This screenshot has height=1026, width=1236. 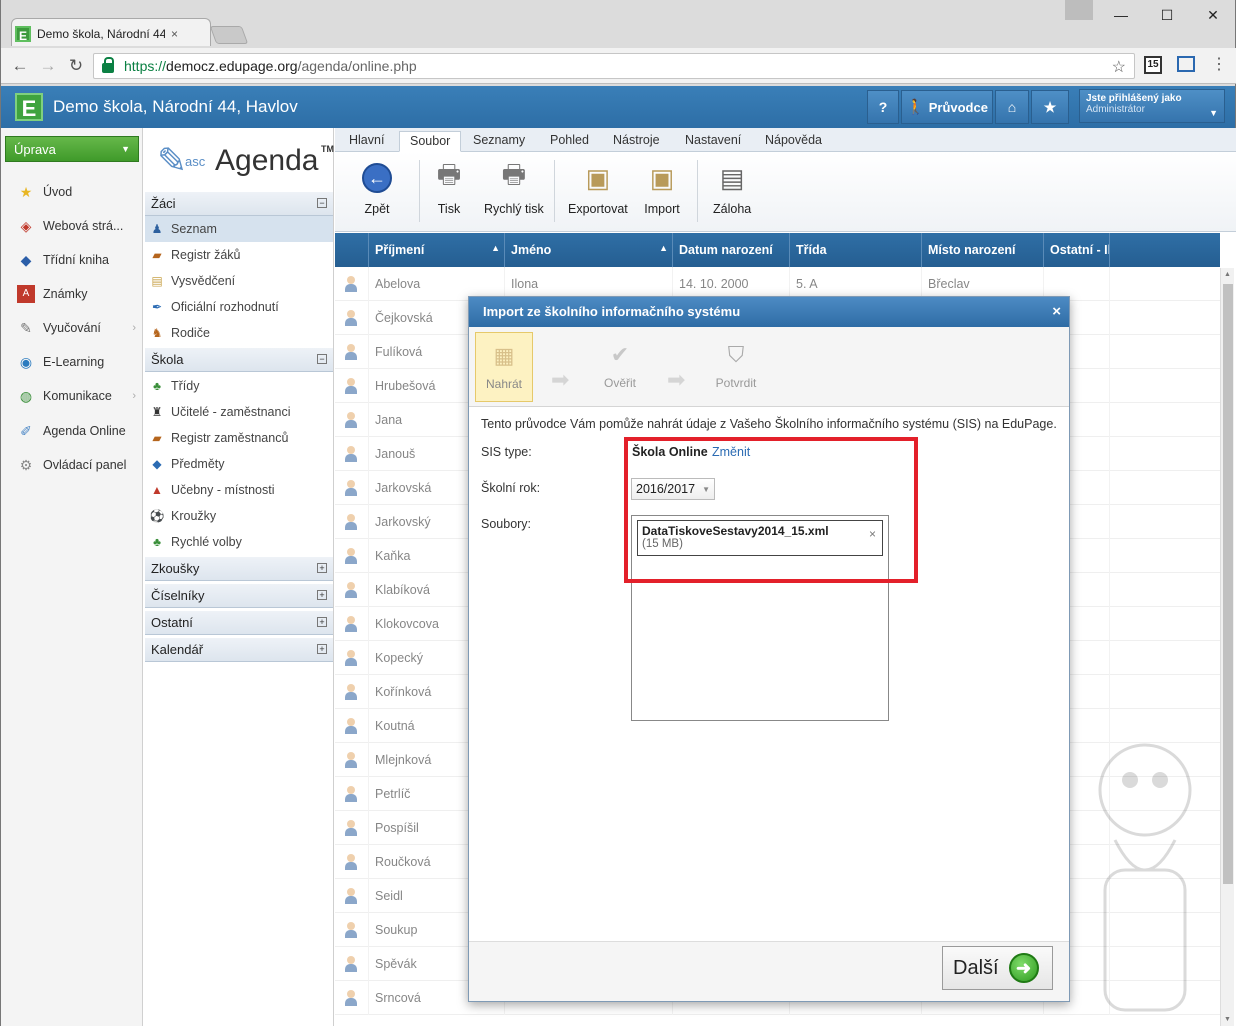 What do you see at coordinates (239, 650) in the screenshot?
I see `section-kalendar: Kalendář +` at bounding box center [239, 650].